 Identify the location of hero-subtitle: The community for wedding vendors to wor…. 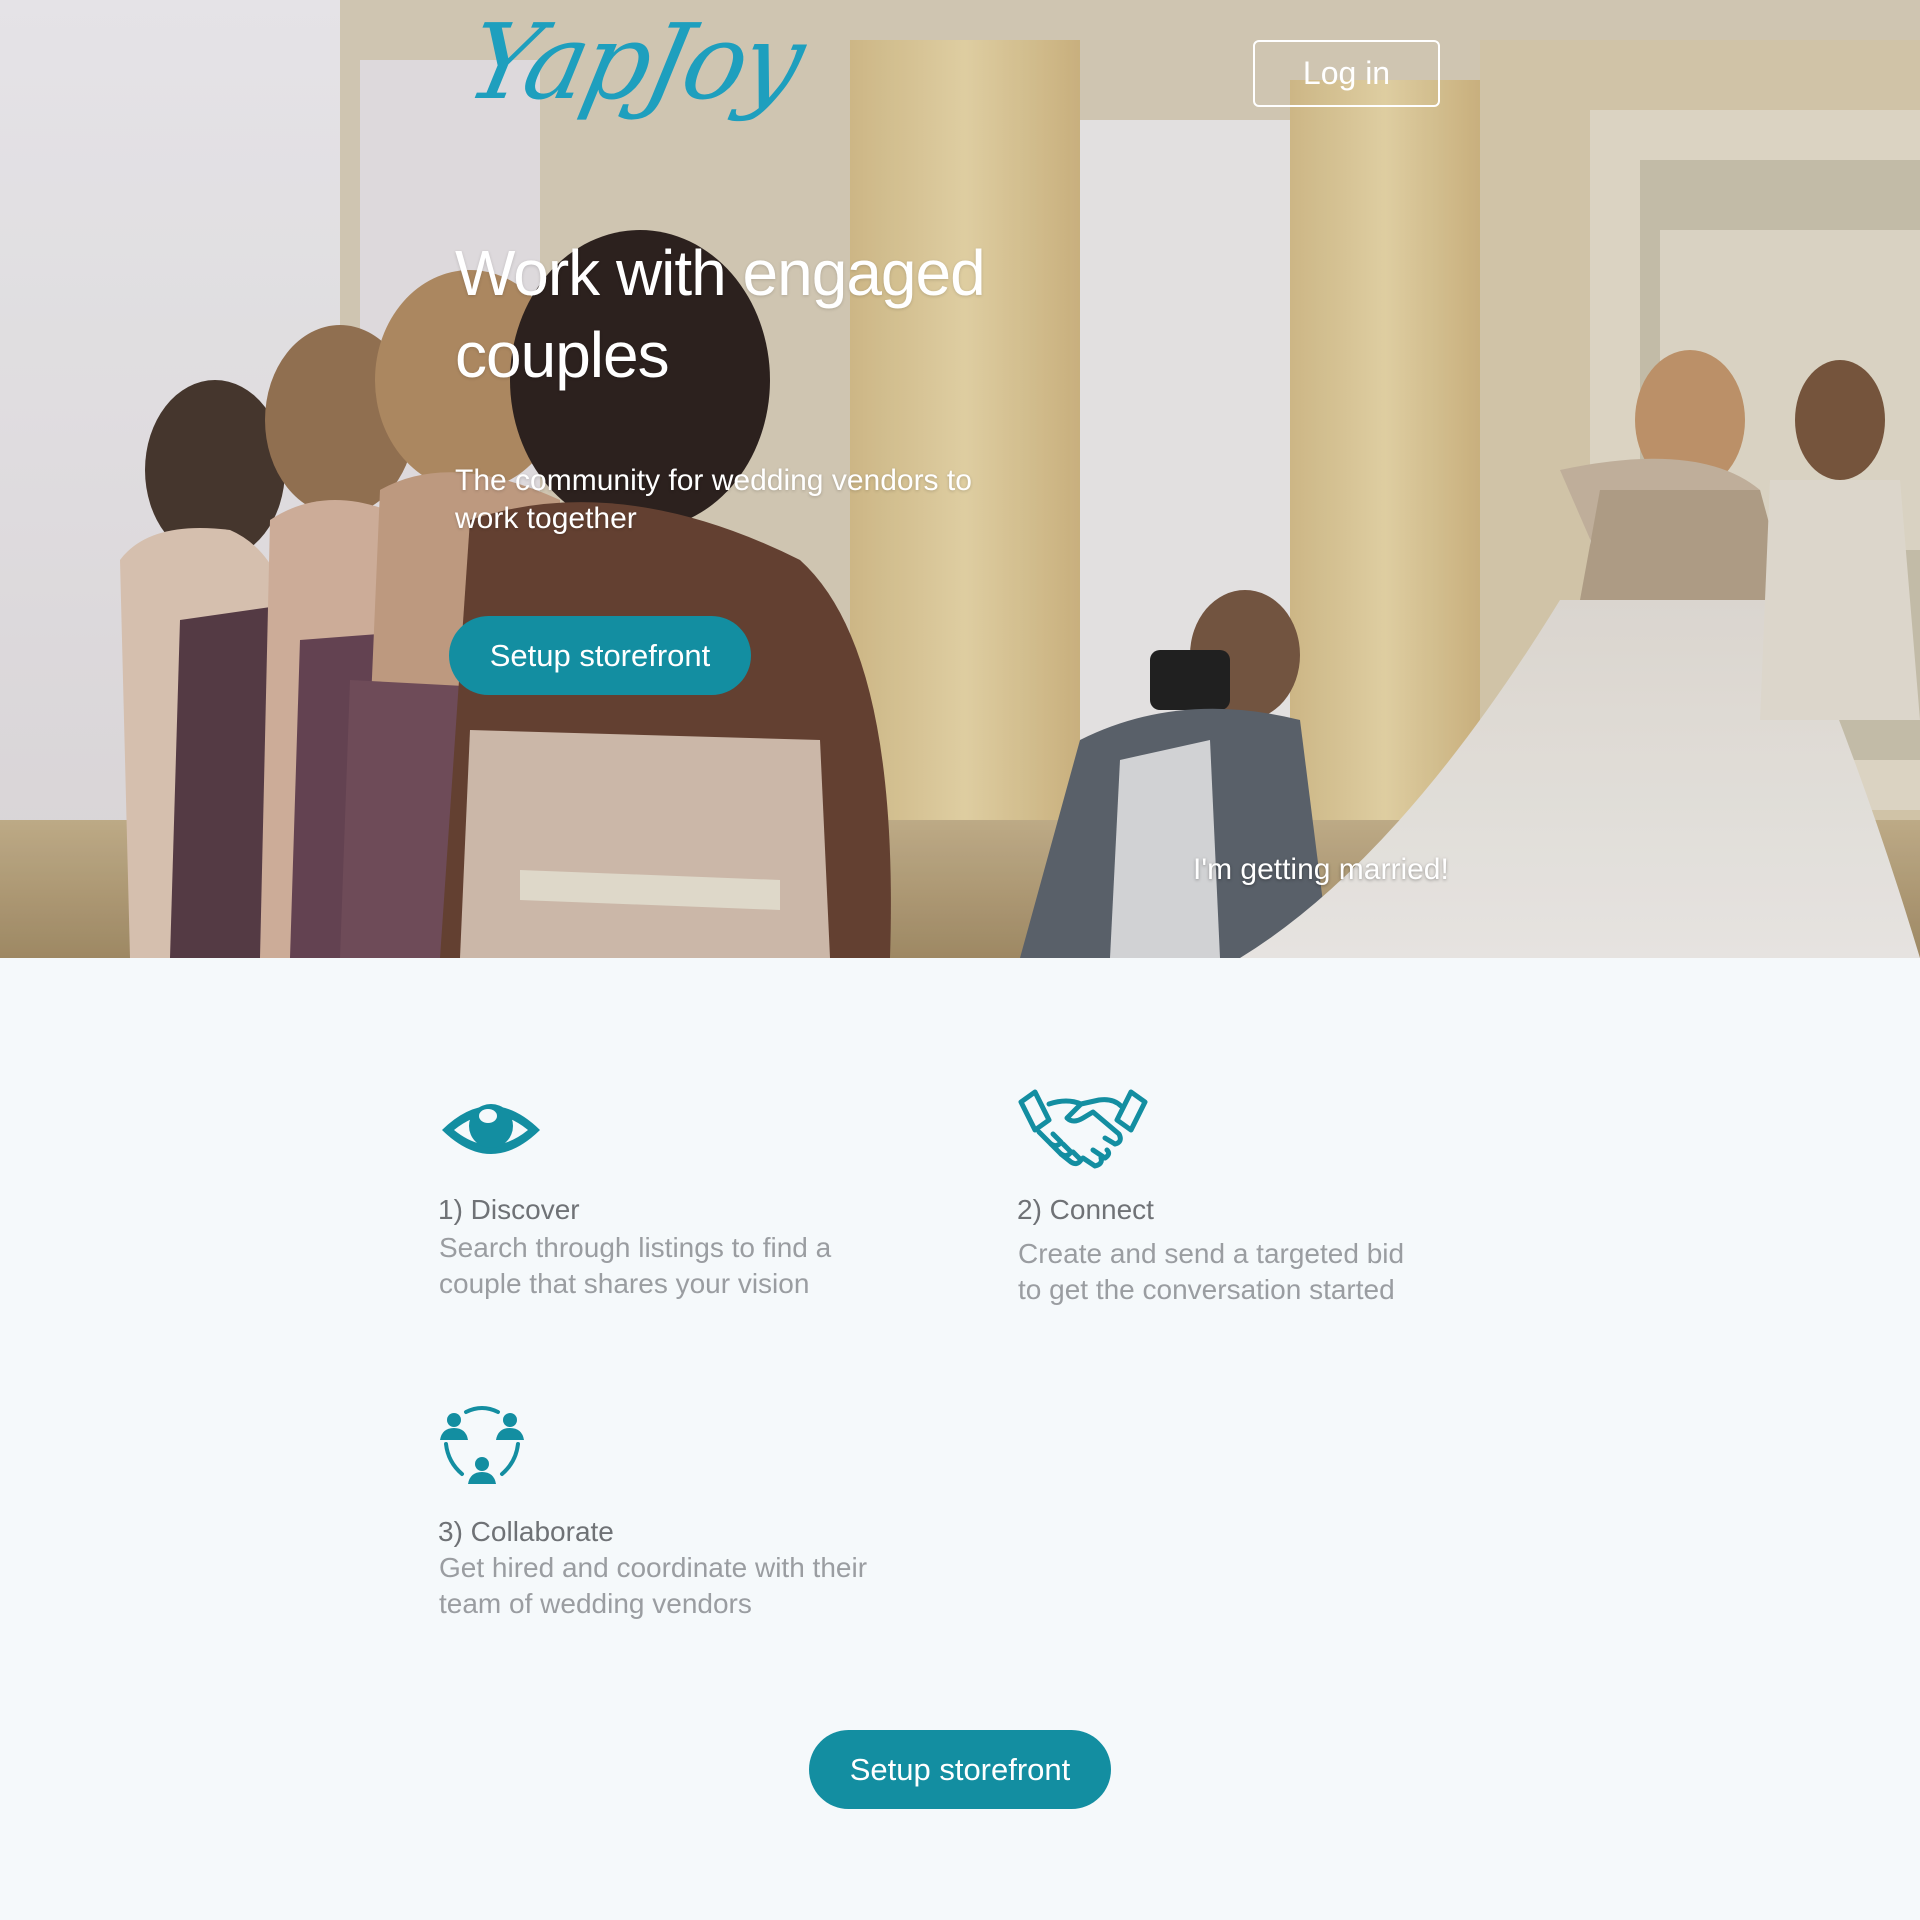
(713, 499).